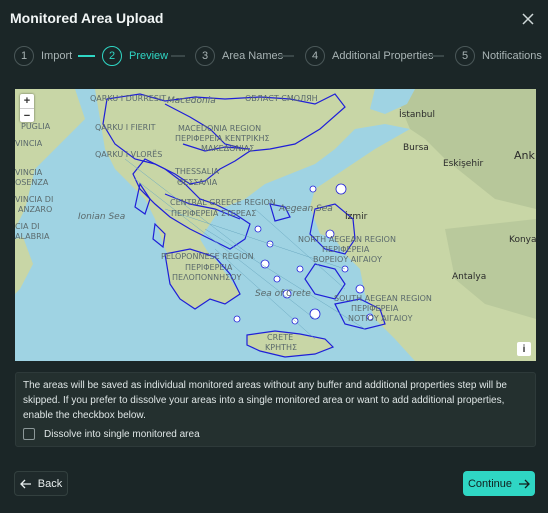 The image size is (548, 513). I want to click on step-label: Import, so click(57, 56).